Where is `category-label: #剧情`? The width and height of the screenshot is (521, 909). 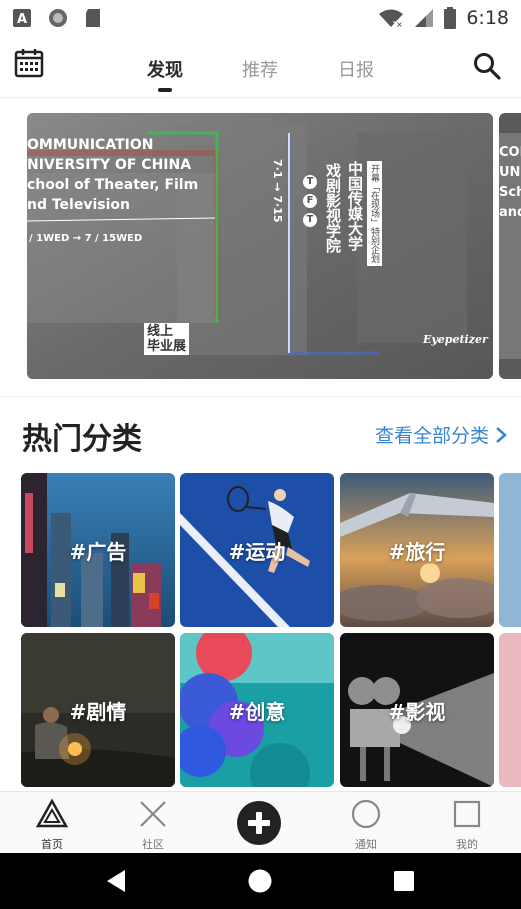 category-label: #剧情 is located at coordinates (98, 711).